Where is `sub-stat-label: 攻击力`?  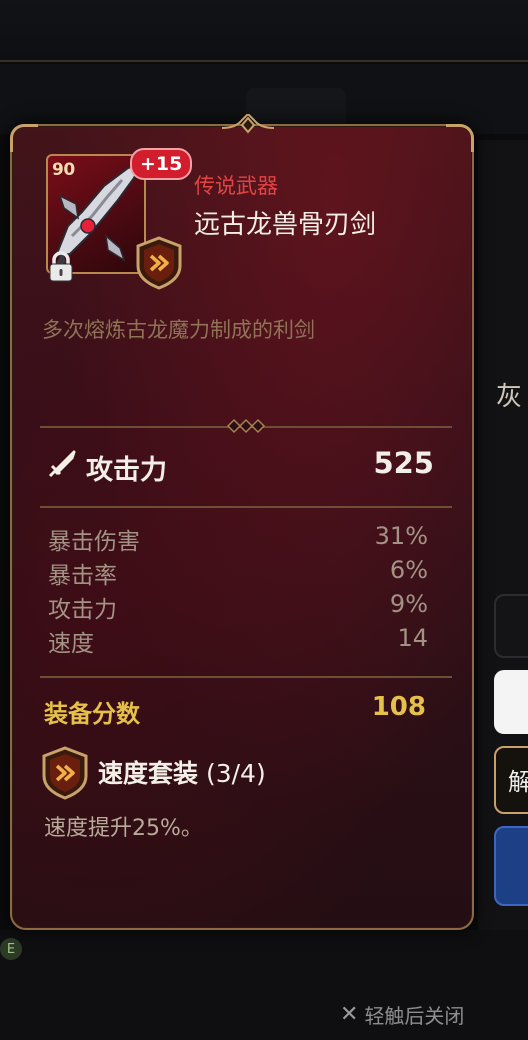
sub-stat-label: 攻击力 is located at coordinates (82, 610).